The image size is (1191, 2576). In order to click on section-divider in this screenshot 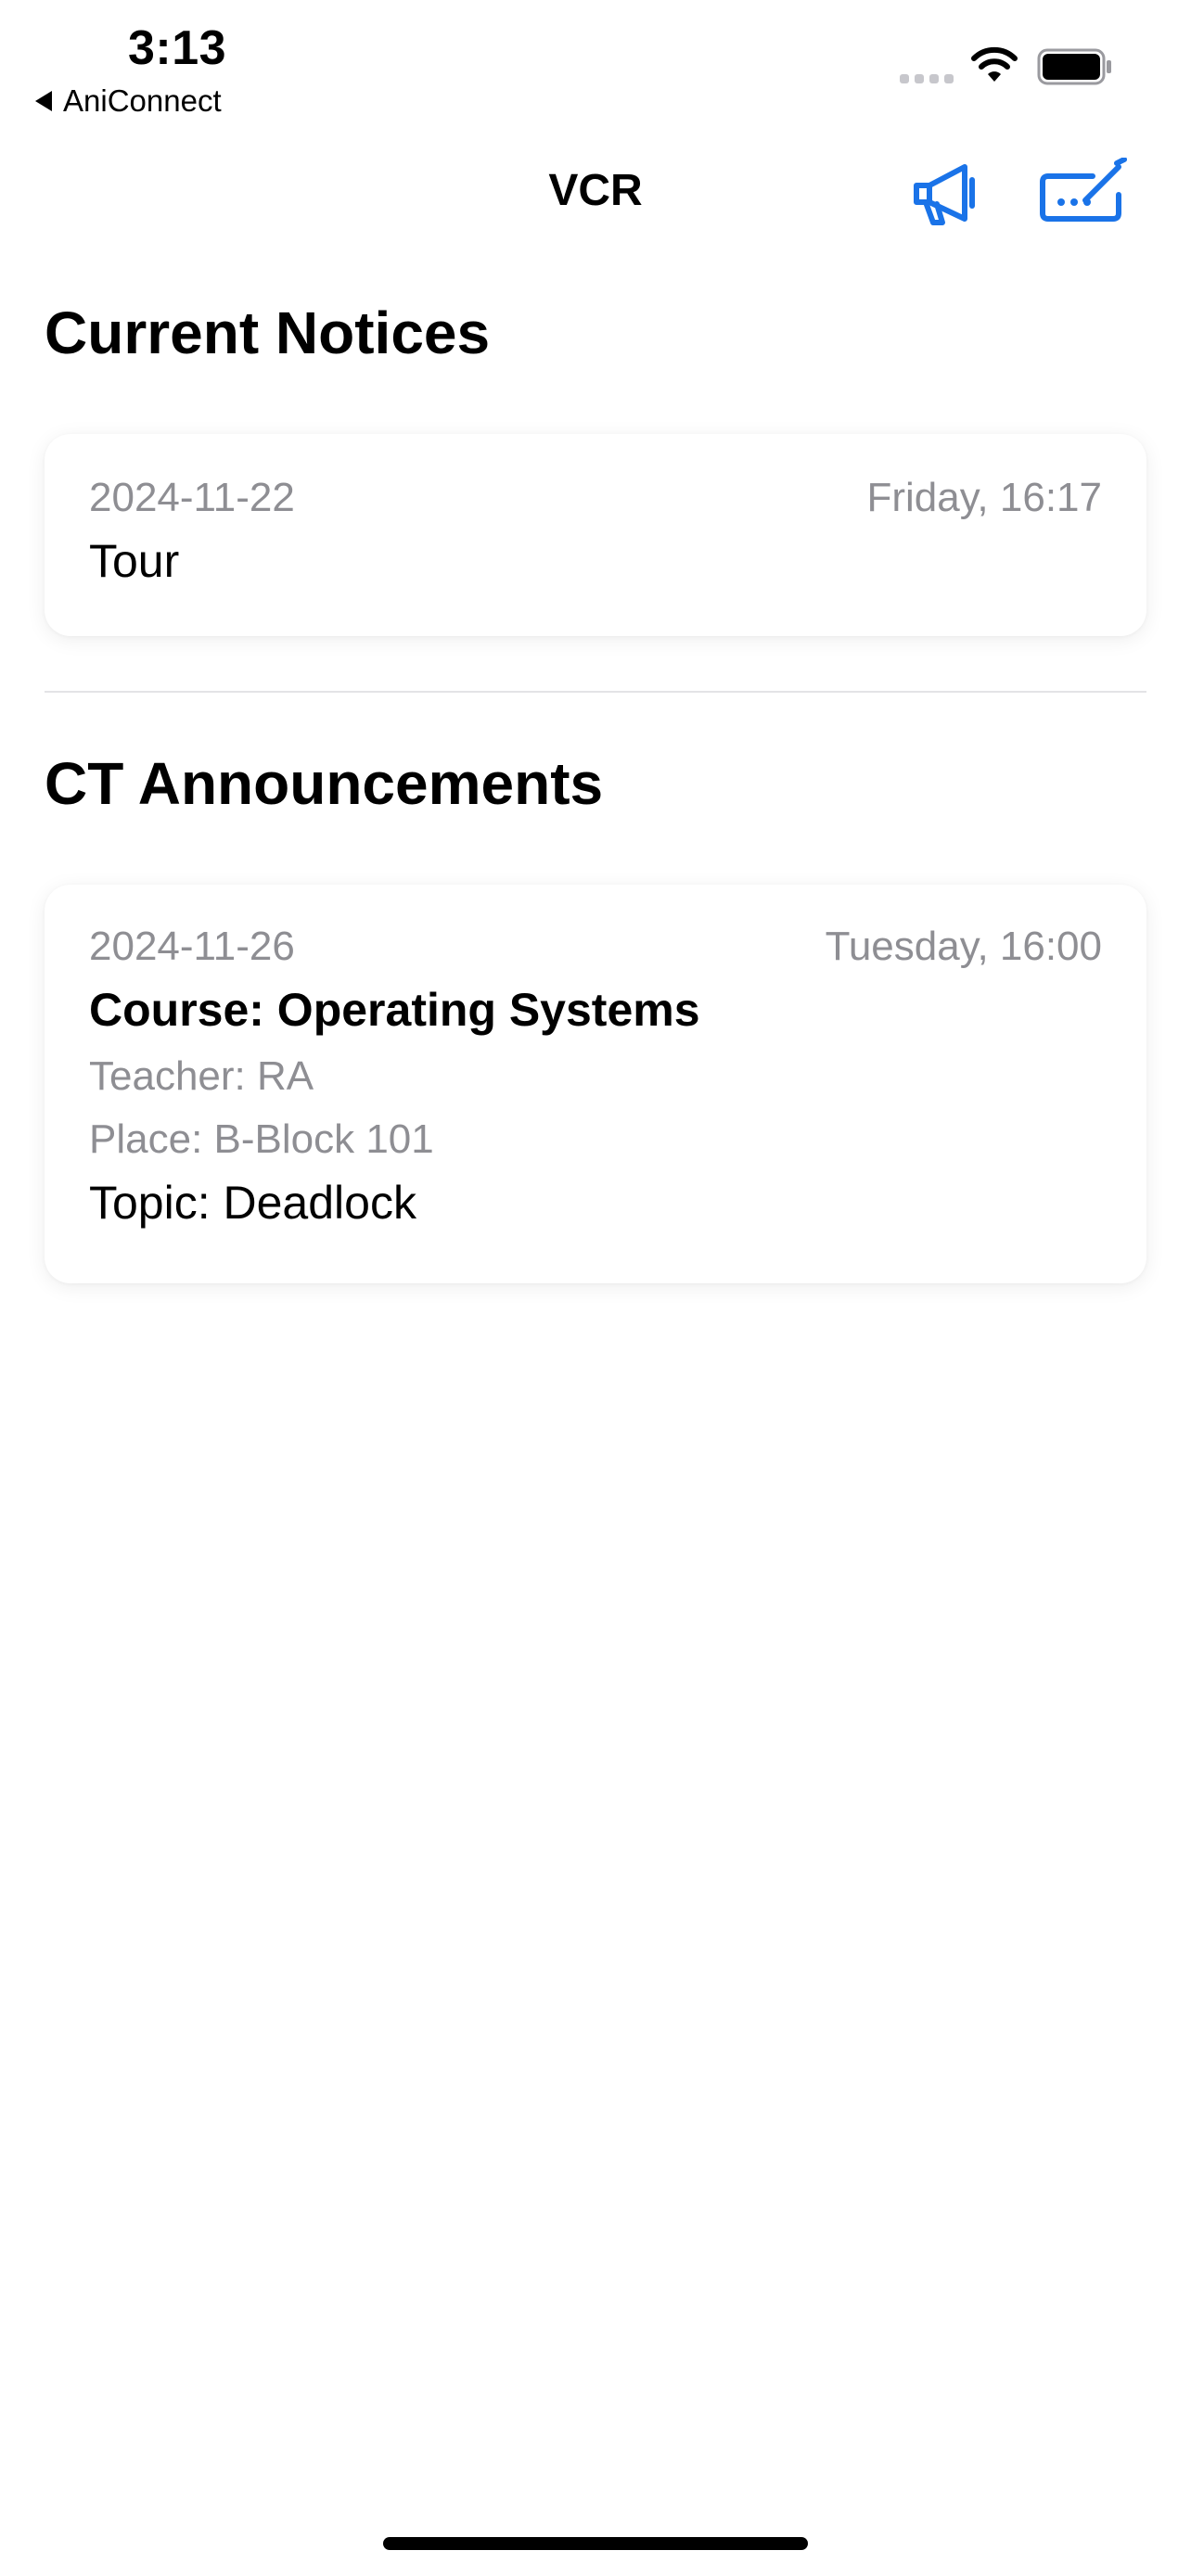, I will do `click(595, 692)`.